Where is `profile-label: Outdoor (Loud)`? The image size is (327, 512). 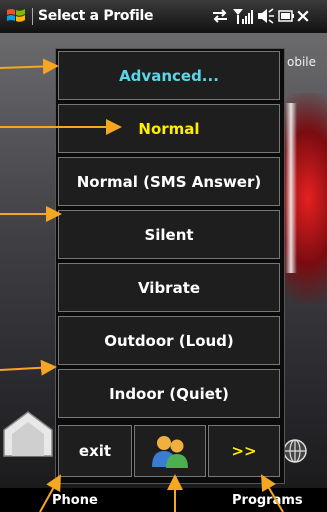 profile-label: Outdoor (Loud) is located at coordinates (169, 340).